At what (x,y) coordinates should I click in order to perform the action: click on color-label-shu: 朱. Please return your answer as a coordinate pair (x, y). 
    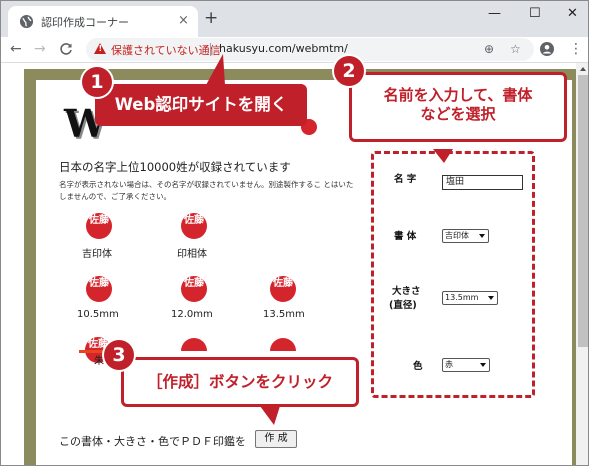
    Looking at the image, I should click on (99, 361).